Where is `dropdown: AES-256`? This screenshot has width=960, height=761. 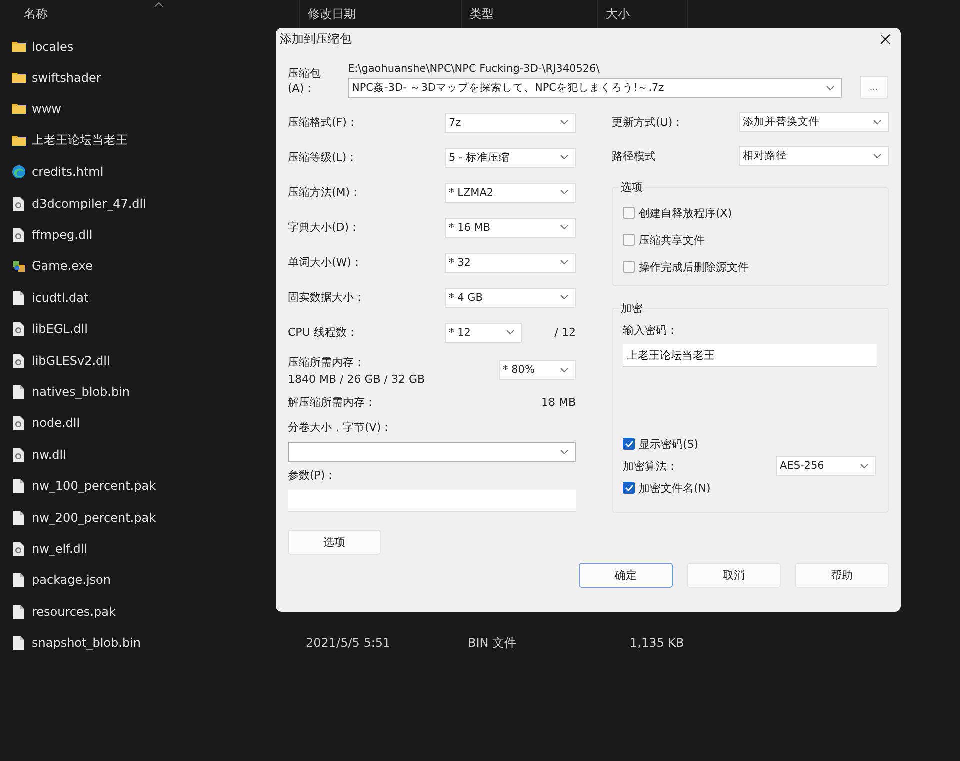 dropdown: AES-256 is located at coordinates (826, 466).